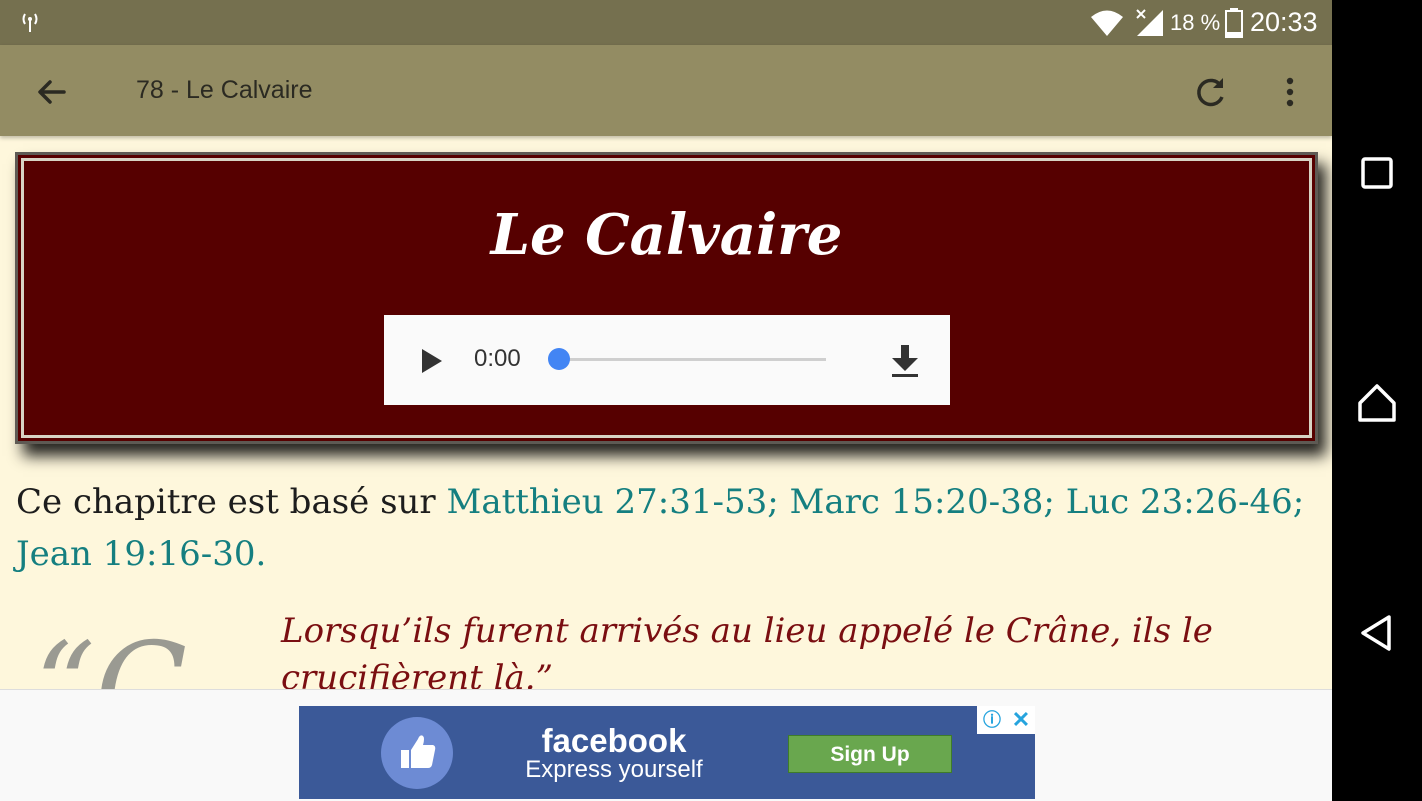 The height and width of the screenshot is (801, 1422). I want to click on ad-signup-button: Sign Up, so click(870, 754).